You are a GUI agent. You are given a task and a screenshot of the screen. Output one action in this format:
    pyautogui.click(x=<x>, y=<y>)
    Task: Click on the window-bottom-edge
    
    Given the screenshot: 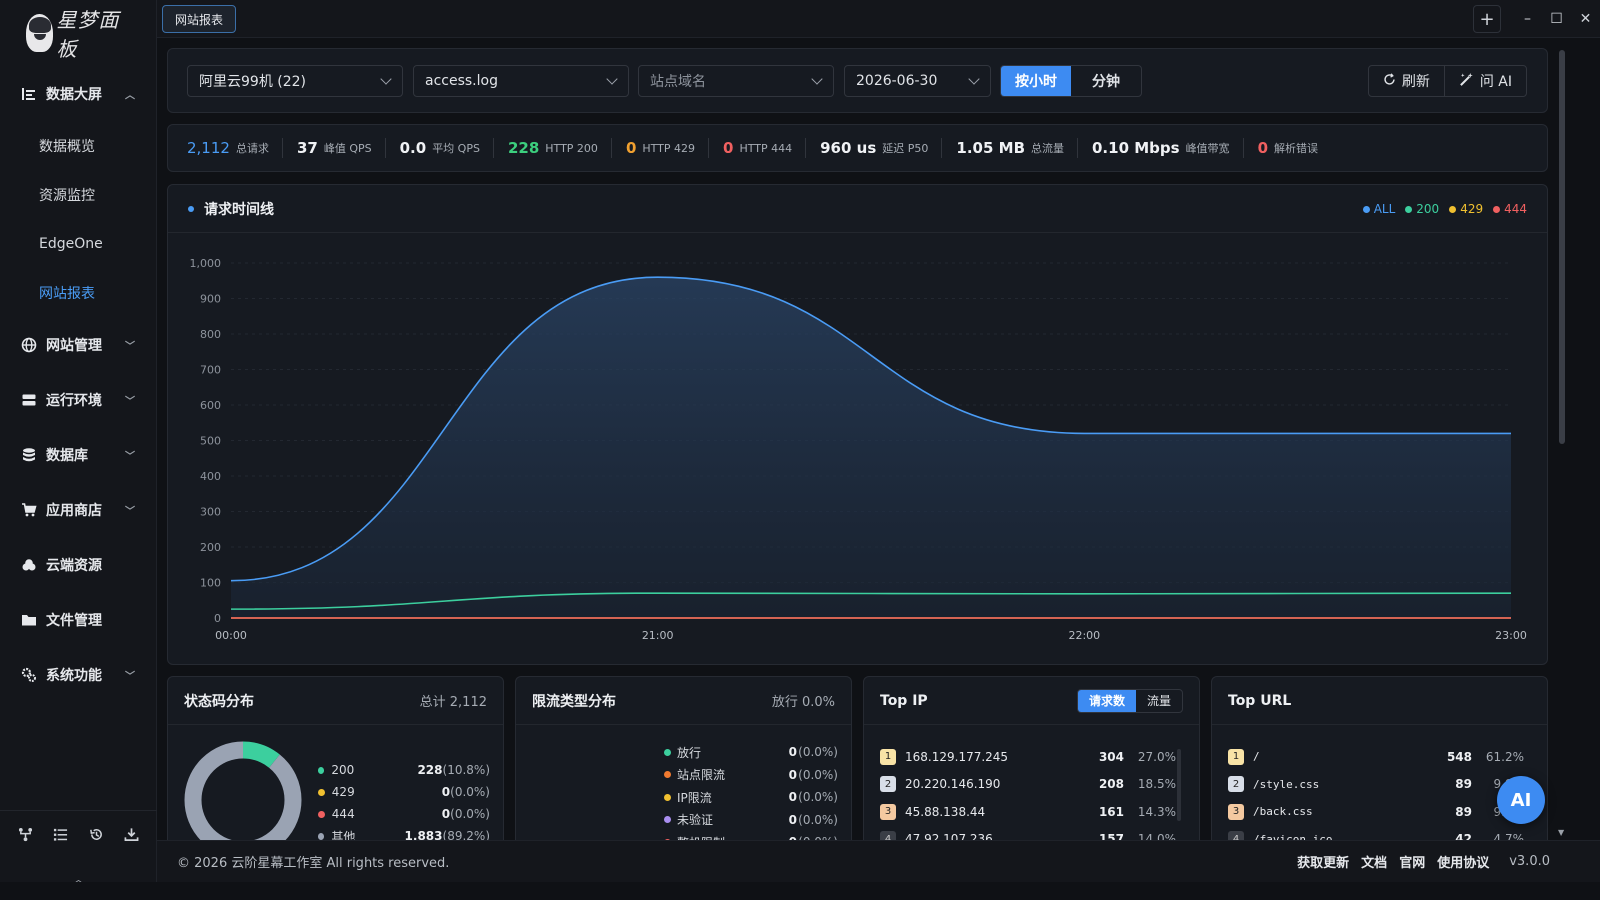 What is the action you would take?
    pyautogui.click(x=800, y=891)
    